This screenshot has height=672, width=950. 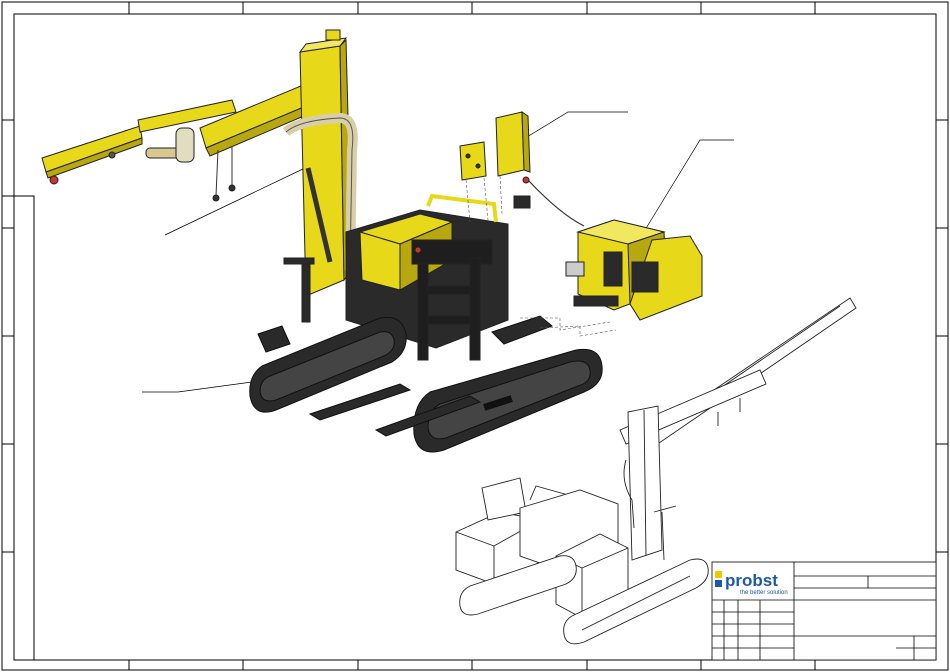 What do you see at coordinates (199, 176) in the screenshot?
I see `crane-arm-assembly` at bounding box center [199, 176].